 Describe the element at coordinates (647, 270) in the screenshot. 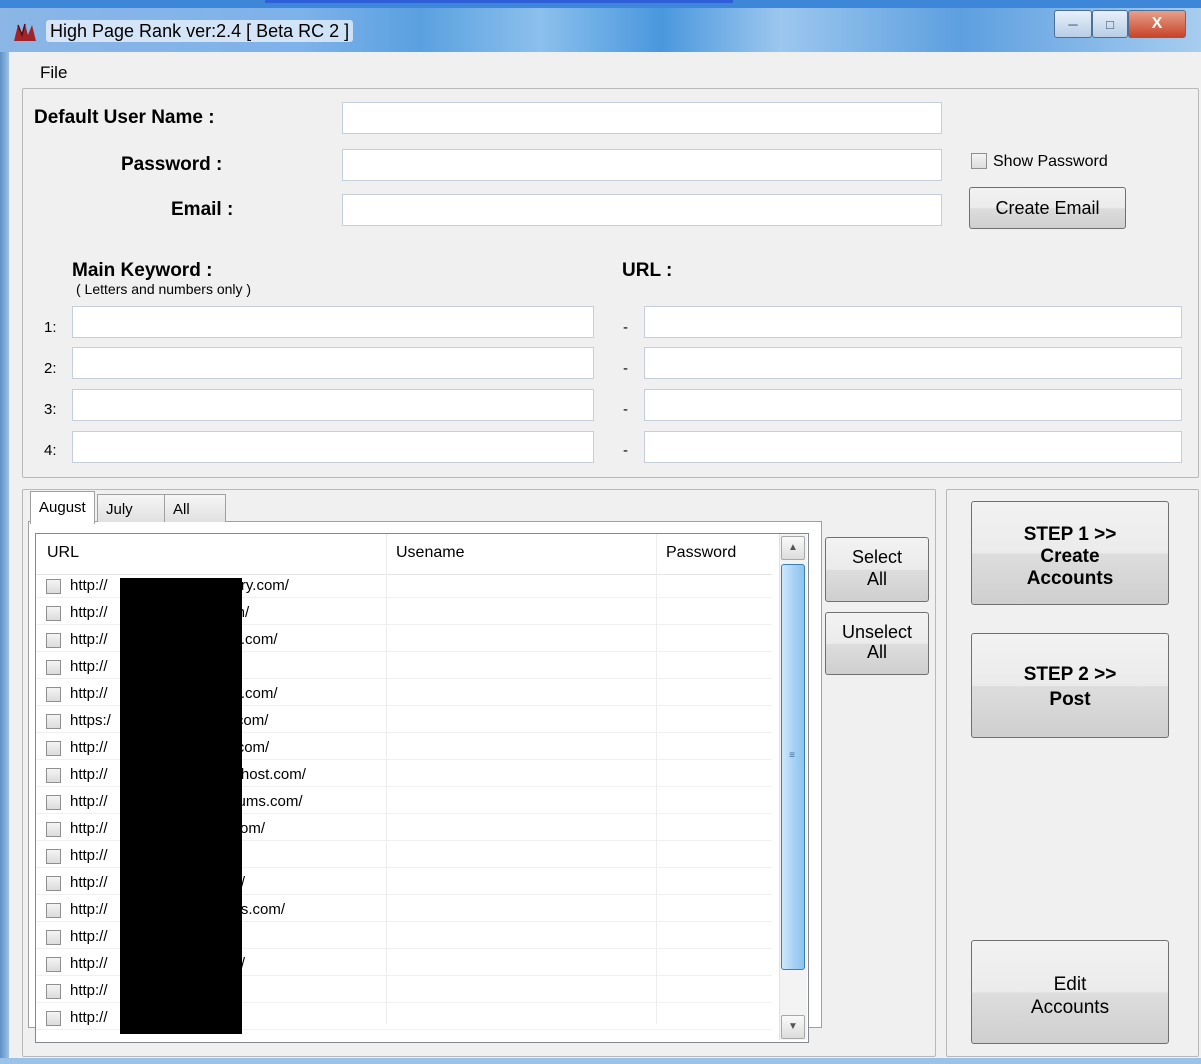

I see `url-label: URL :` at that location.